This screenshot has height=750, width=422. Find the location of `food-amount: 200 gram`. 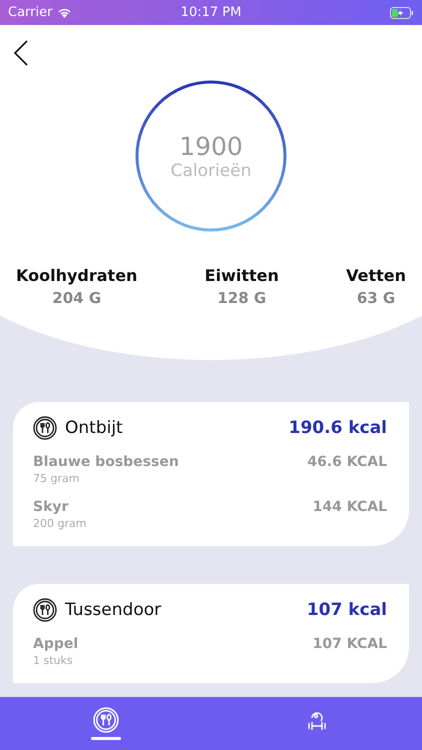

food-amount: 200 gram is located at coordinates (60, 523).